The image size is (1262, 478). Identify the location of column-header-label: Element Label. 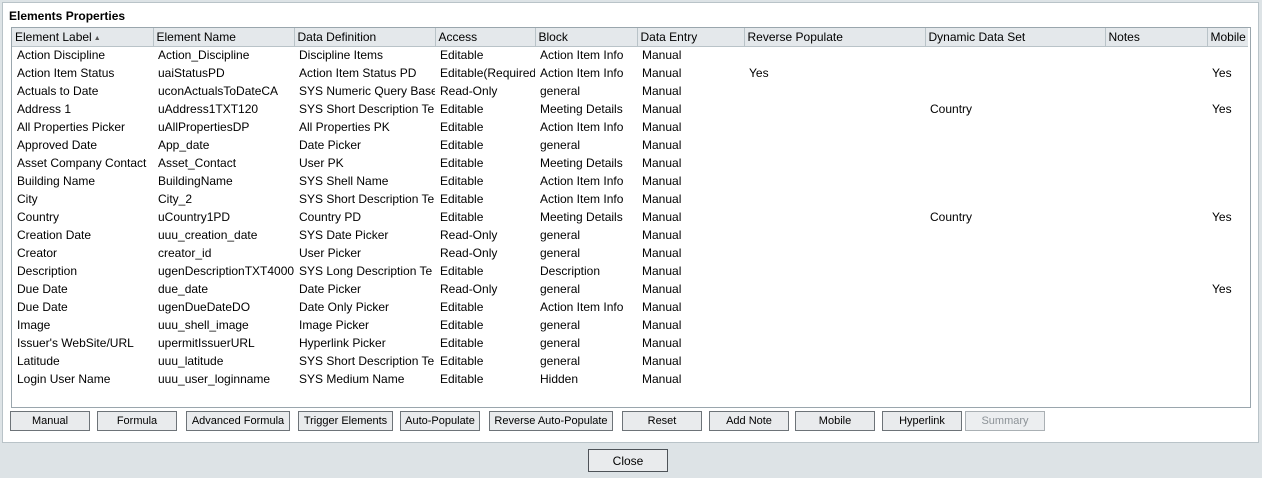
(53, 36).